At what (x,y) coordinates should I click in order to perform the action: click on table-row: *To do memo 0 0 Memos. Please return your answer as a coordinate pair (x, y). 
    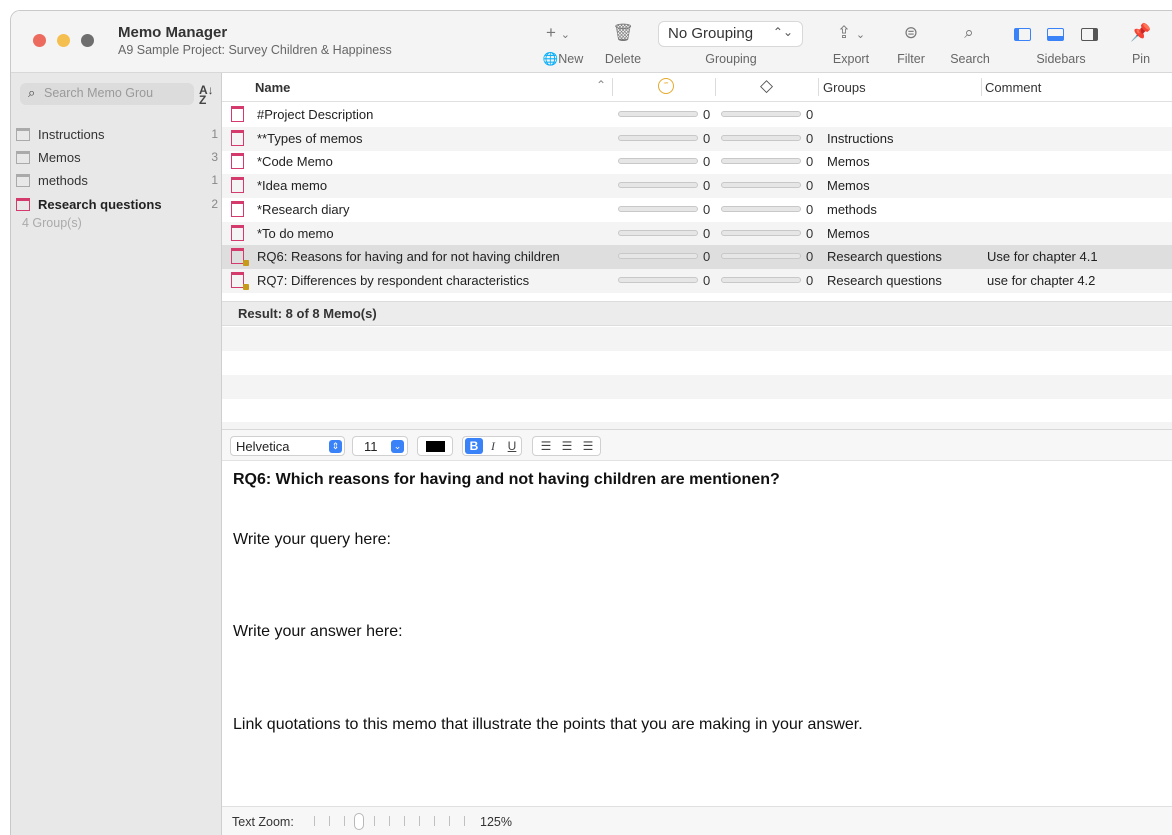
    Looking at the image, I should click on (697, 233).